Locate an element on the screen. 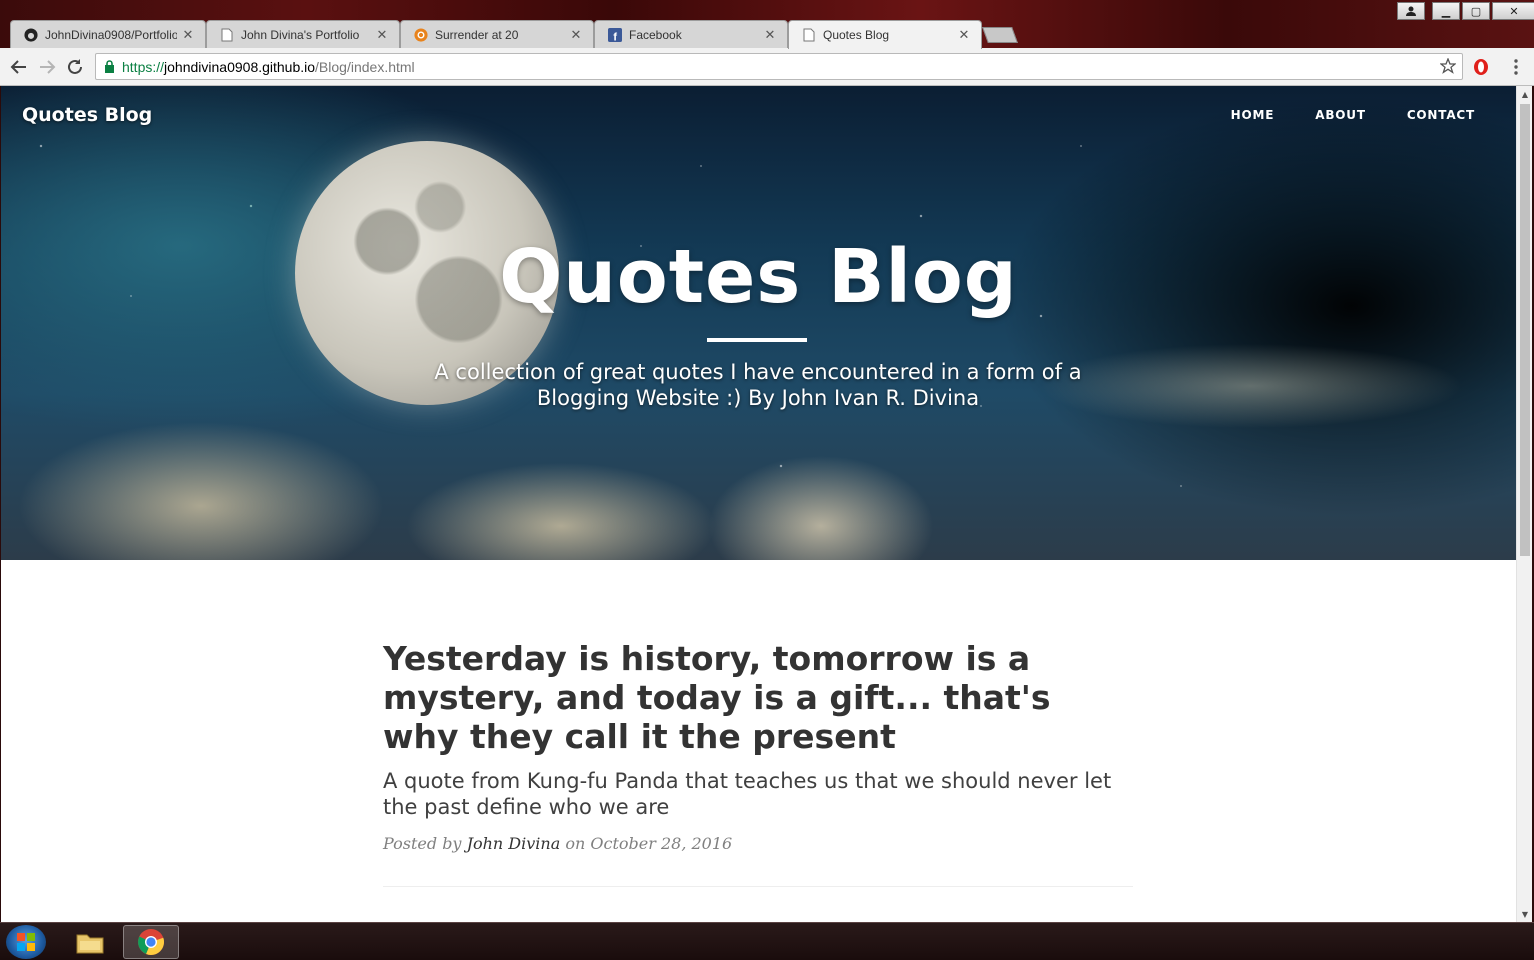 Image resolution: width=1534 pixels, height=960 pixels. tab-title: Surrender at 20 is located at coordinates (477, 34).